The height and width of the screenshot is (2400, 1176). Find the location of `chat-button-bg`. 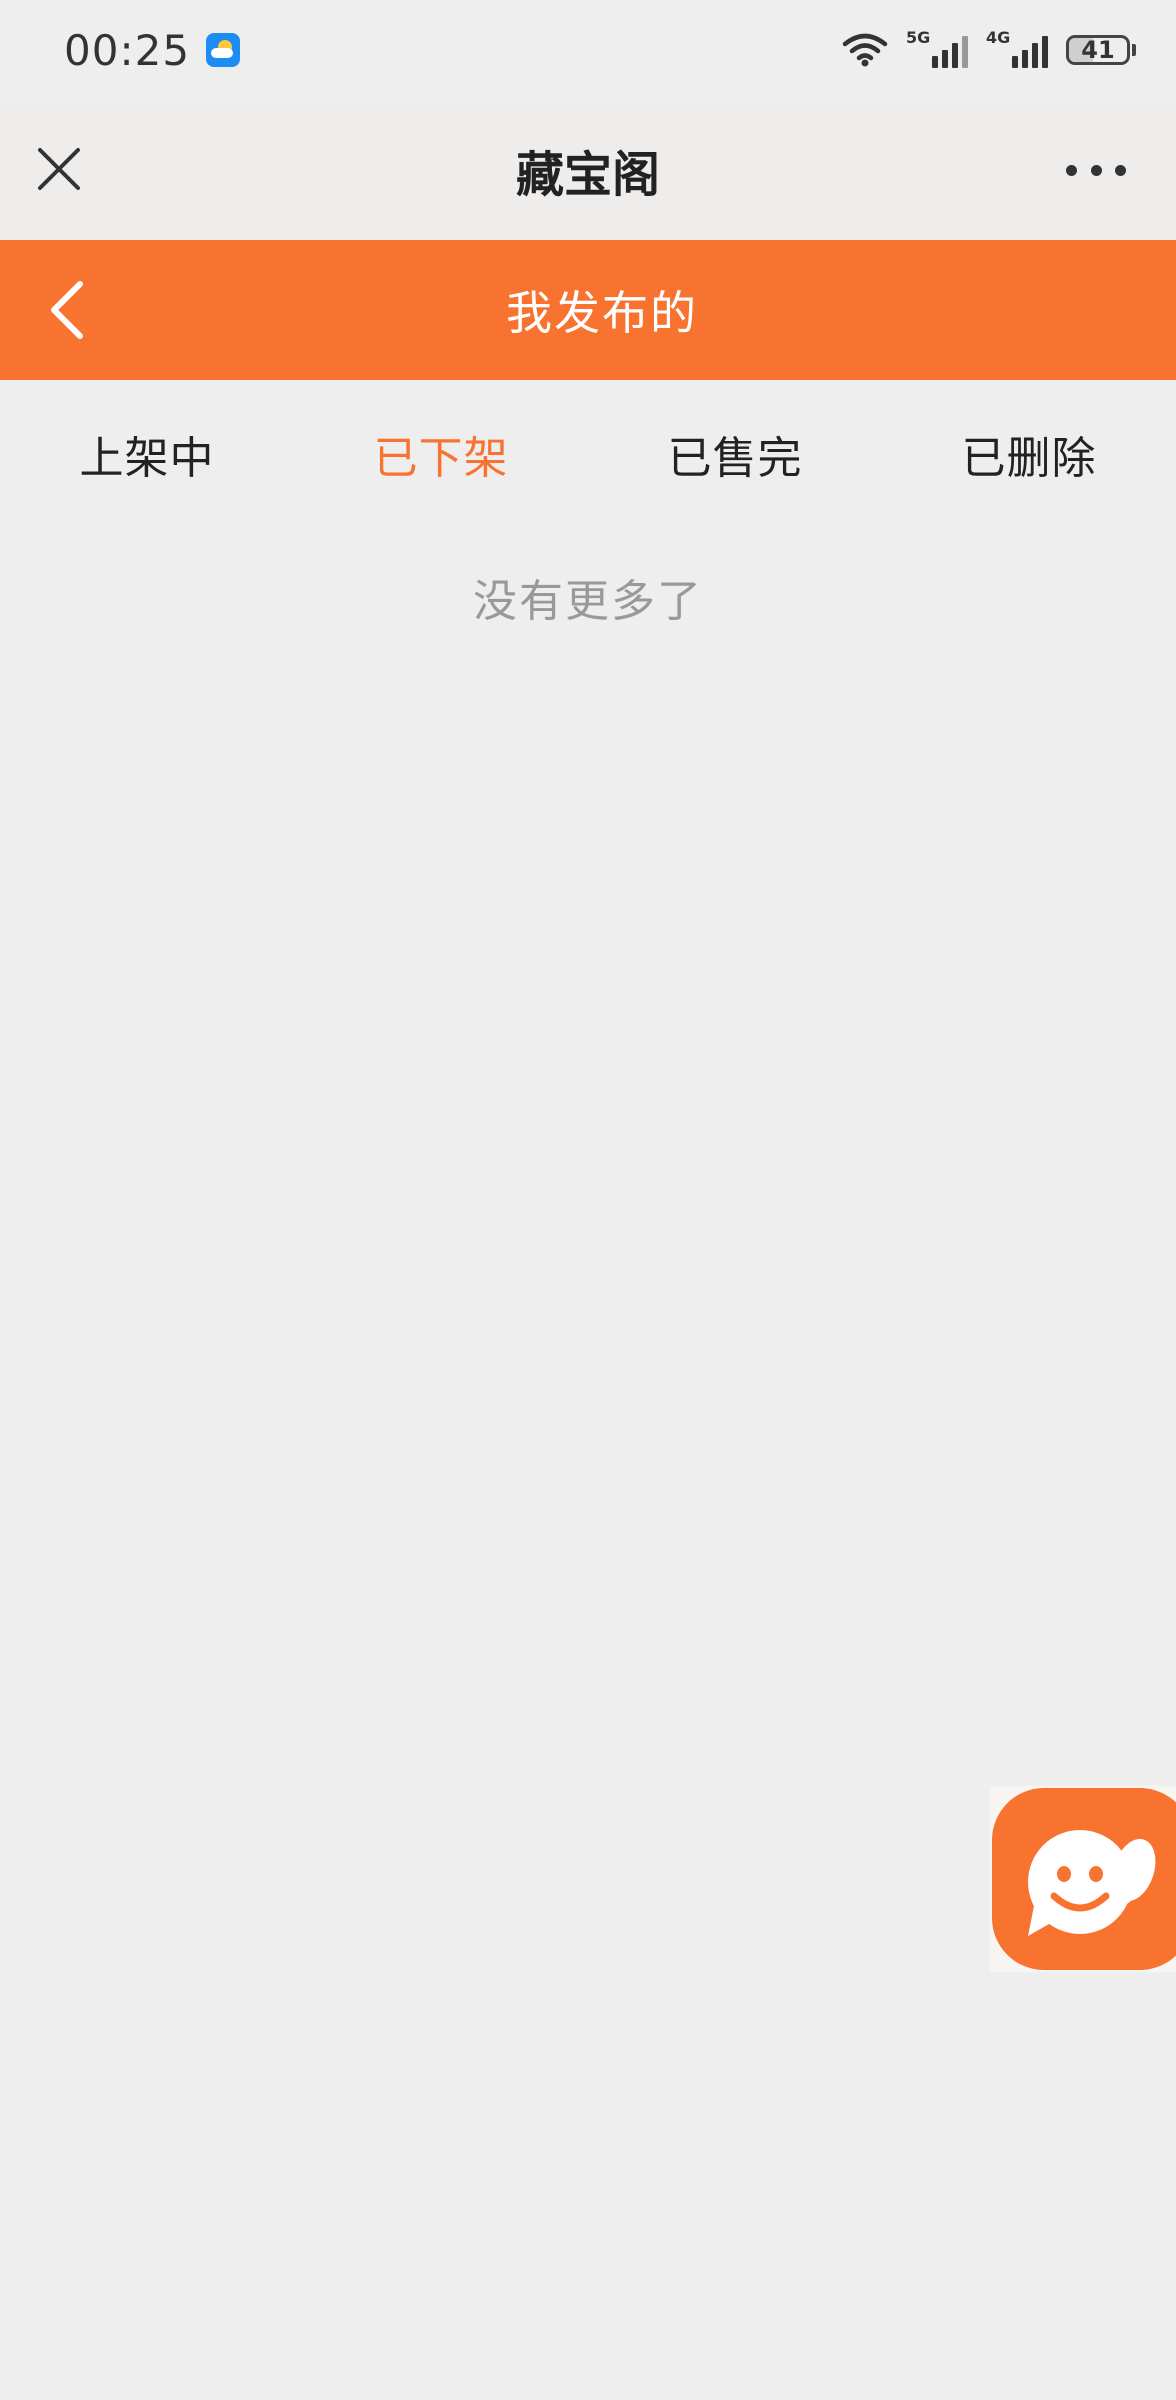

chat-button-bg is located at coordinates (1084, 1879).